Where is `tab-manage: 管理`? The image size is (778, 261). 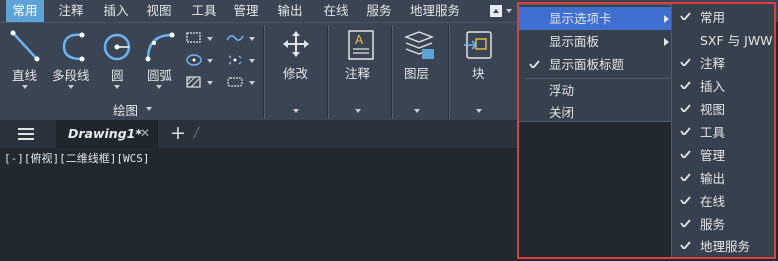
tab-manage: 管理 is located at coordinates (246, 11).